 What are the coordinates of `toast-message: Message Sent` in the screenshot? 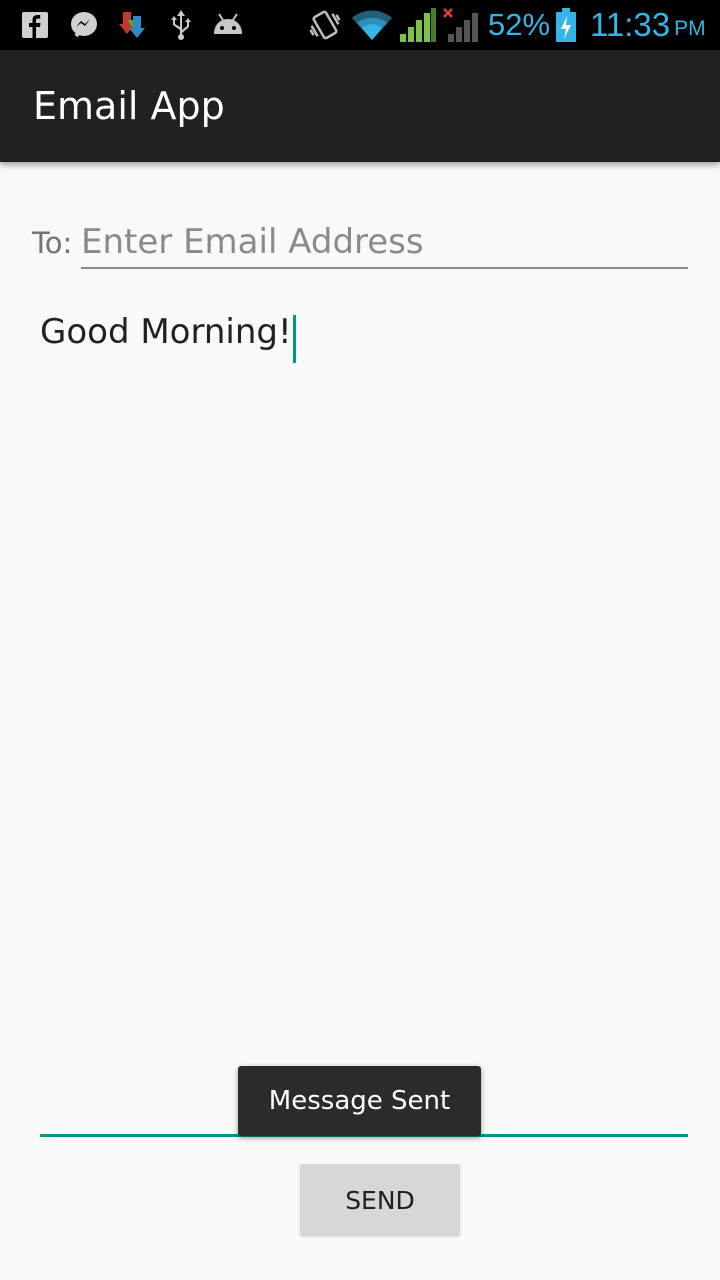 It's located at (359, 1101).